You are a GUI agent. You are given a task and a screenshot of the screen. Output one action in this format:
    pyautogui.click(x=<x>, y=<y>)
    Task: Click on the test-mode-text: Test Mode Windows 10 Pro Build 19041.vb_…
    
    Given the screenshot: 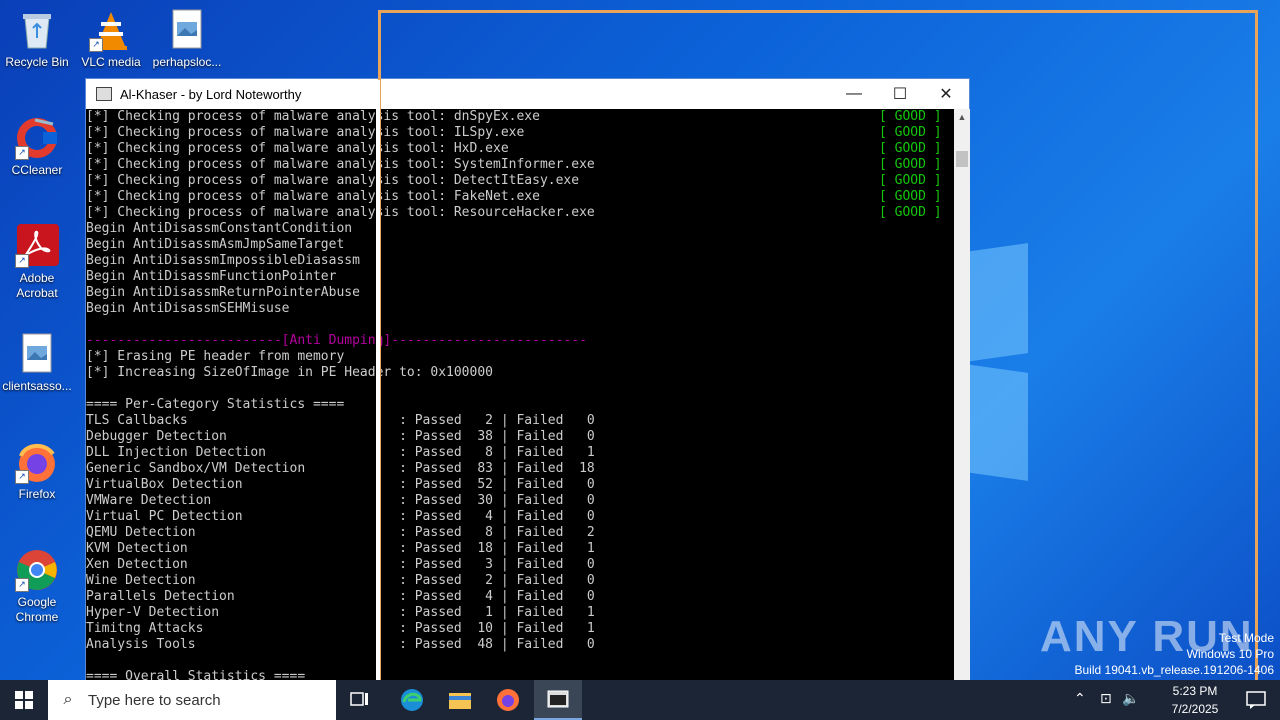 What is the action you would take?
    pyautogui.click(x=1175, y=654)
    